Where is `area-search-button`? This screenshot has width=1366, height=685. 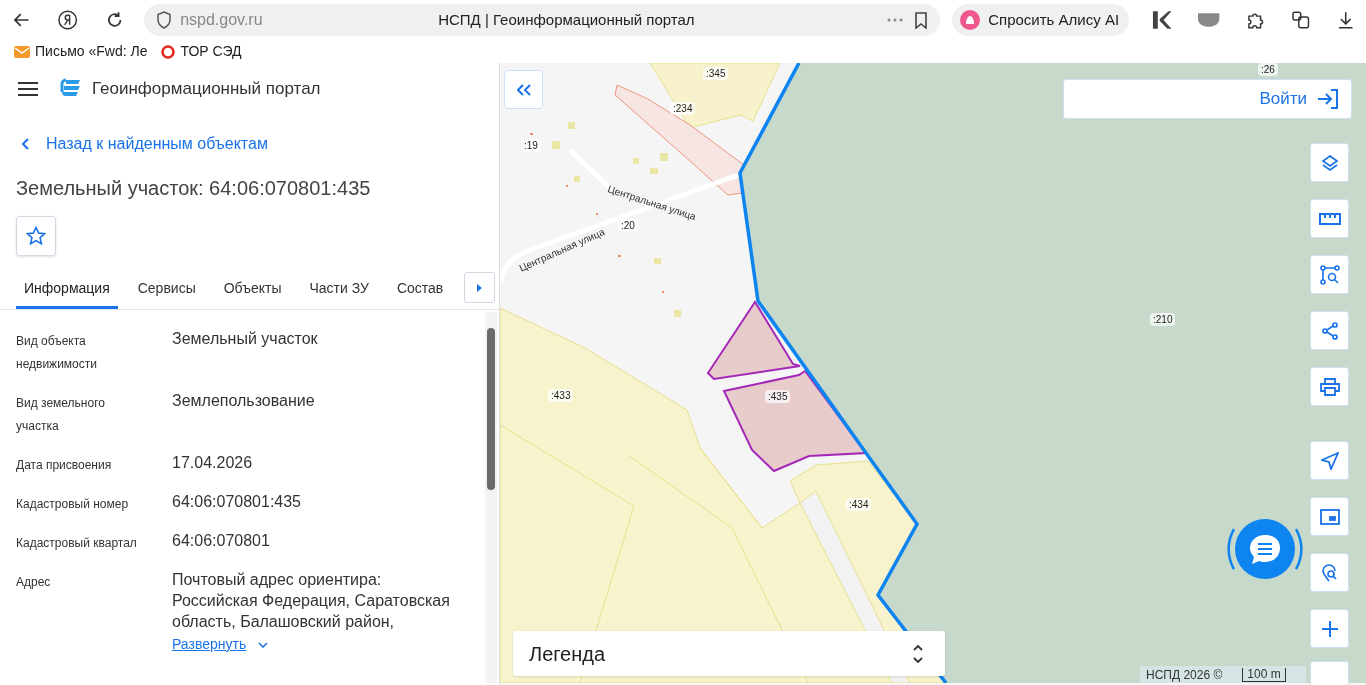
area-search-button is located at coordinates (1329, 274).